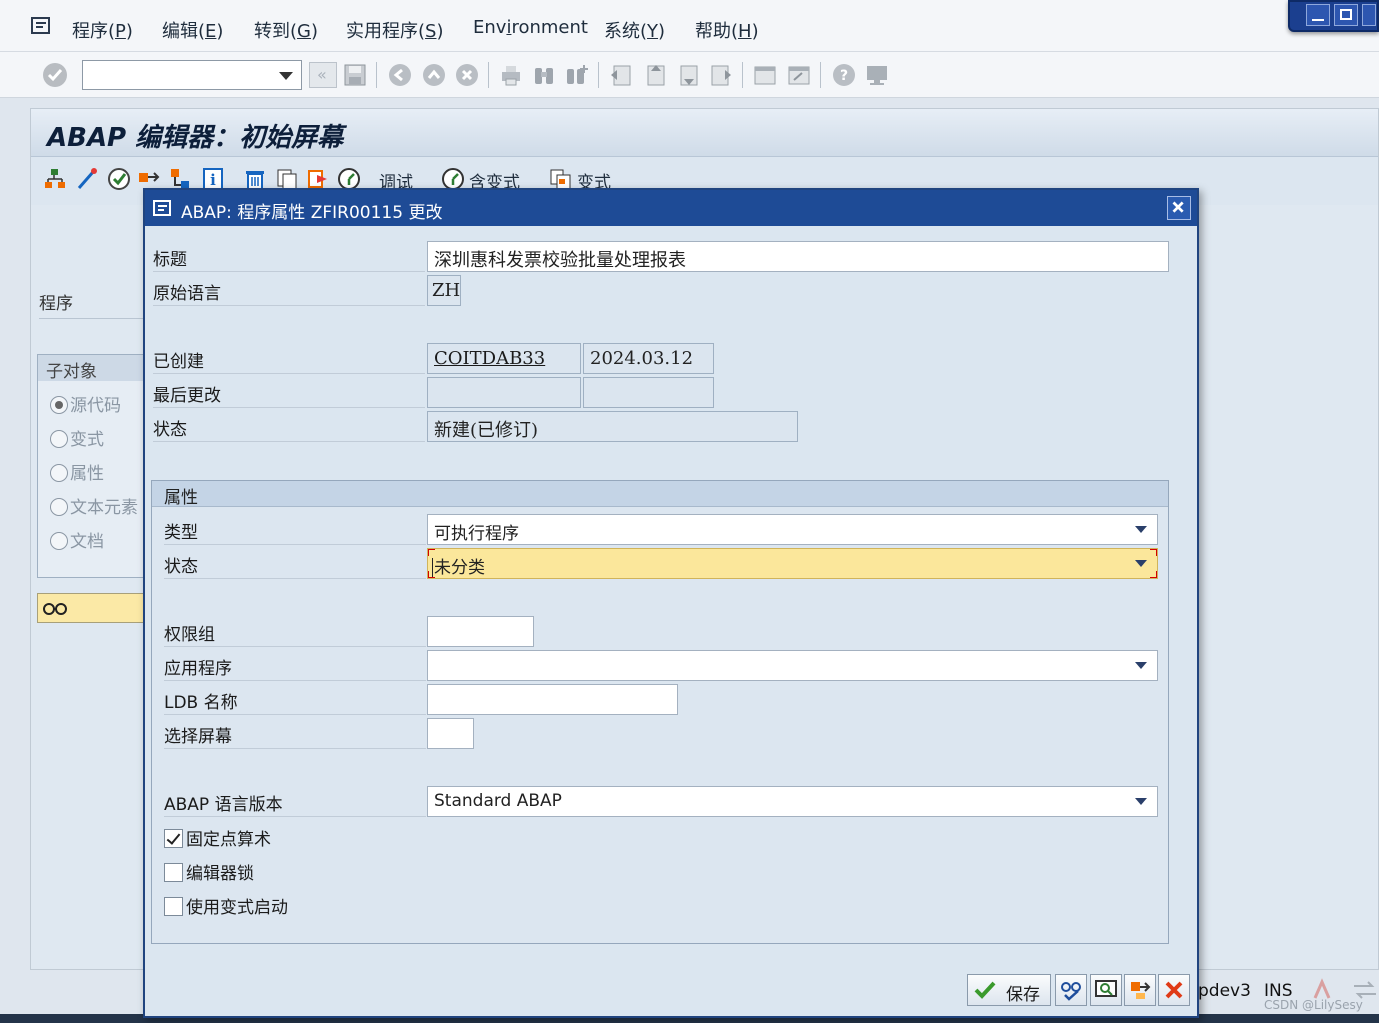 The image size is (1379, 1023). What do you see at coordinates (792, 563) in the screenshot?
I see `attr-status-dropdown: 未分类` at bounding box center [792, 563].